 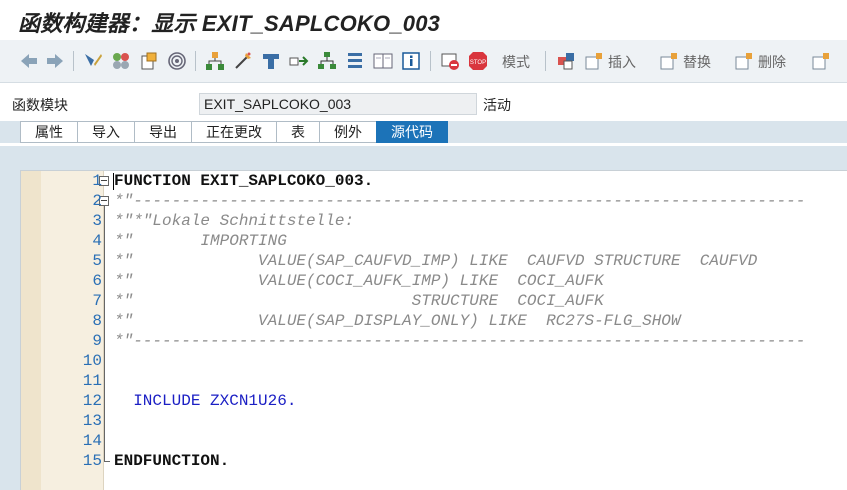 What do you see at coordinates (243, 181) in the screenshot?
I see `code-text: FUNCTION EXIT_SAPLCOKO_003.` at bounding box center [243, 181].